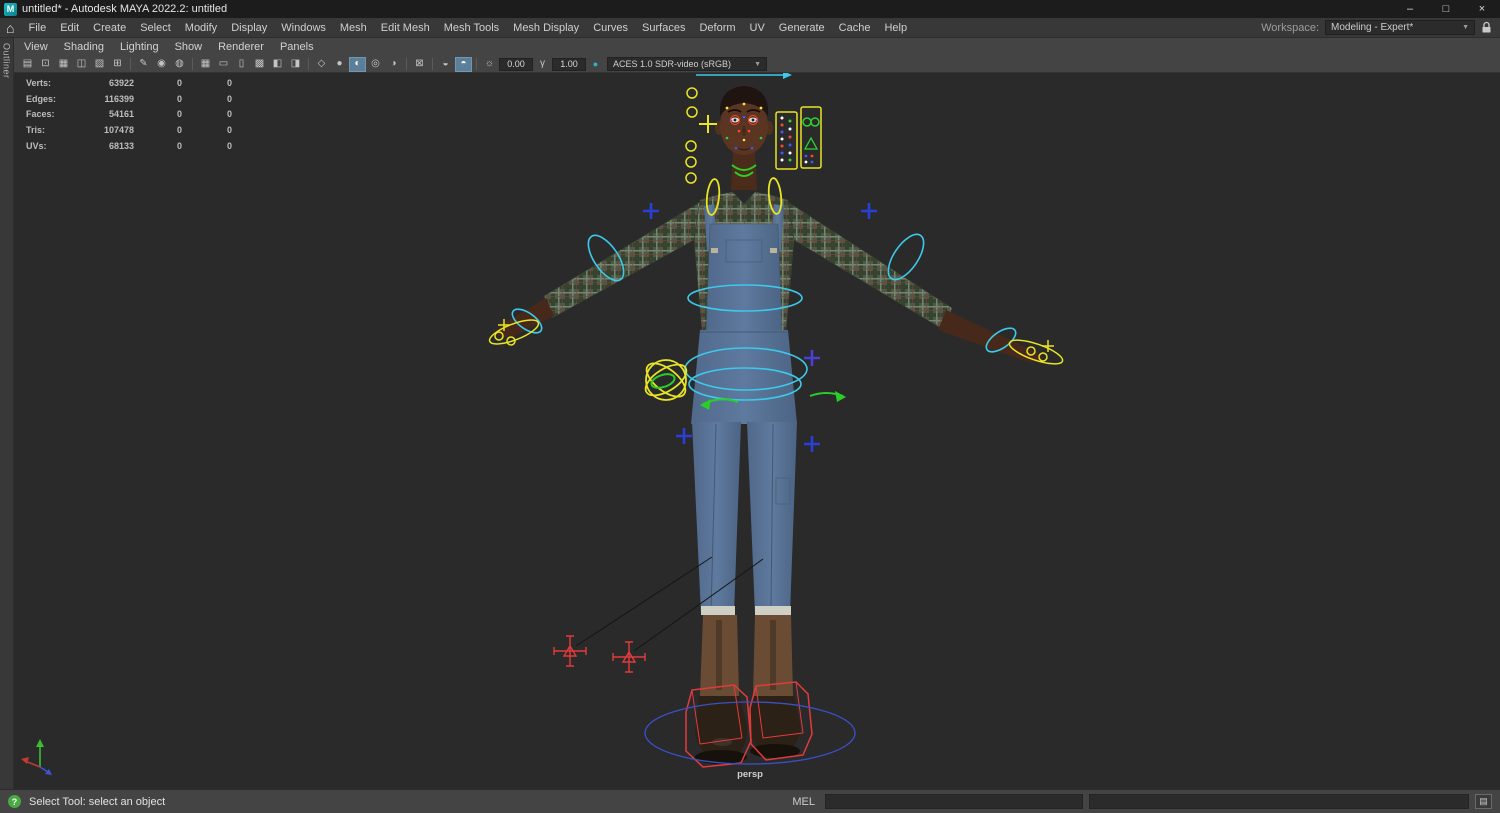 The width and height of the screenshot is (1500, 813). Describe the element at coordinates (89, 47) in the screenshot. I see `panel-menu-shading: Shading` at that location.